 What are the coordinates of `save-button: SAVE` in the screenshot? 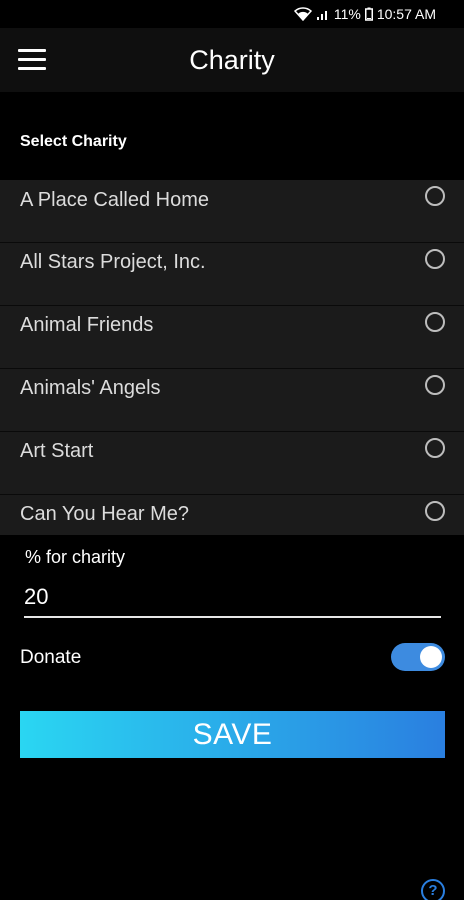 It's located at (232, 734).